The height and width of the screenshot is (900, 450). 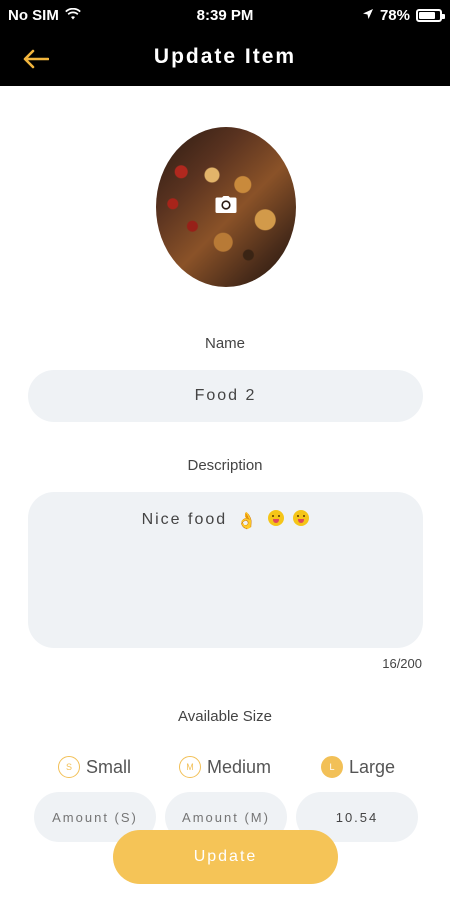 I want to click on size-label-medium: Medium, so click(x=239, y=766).